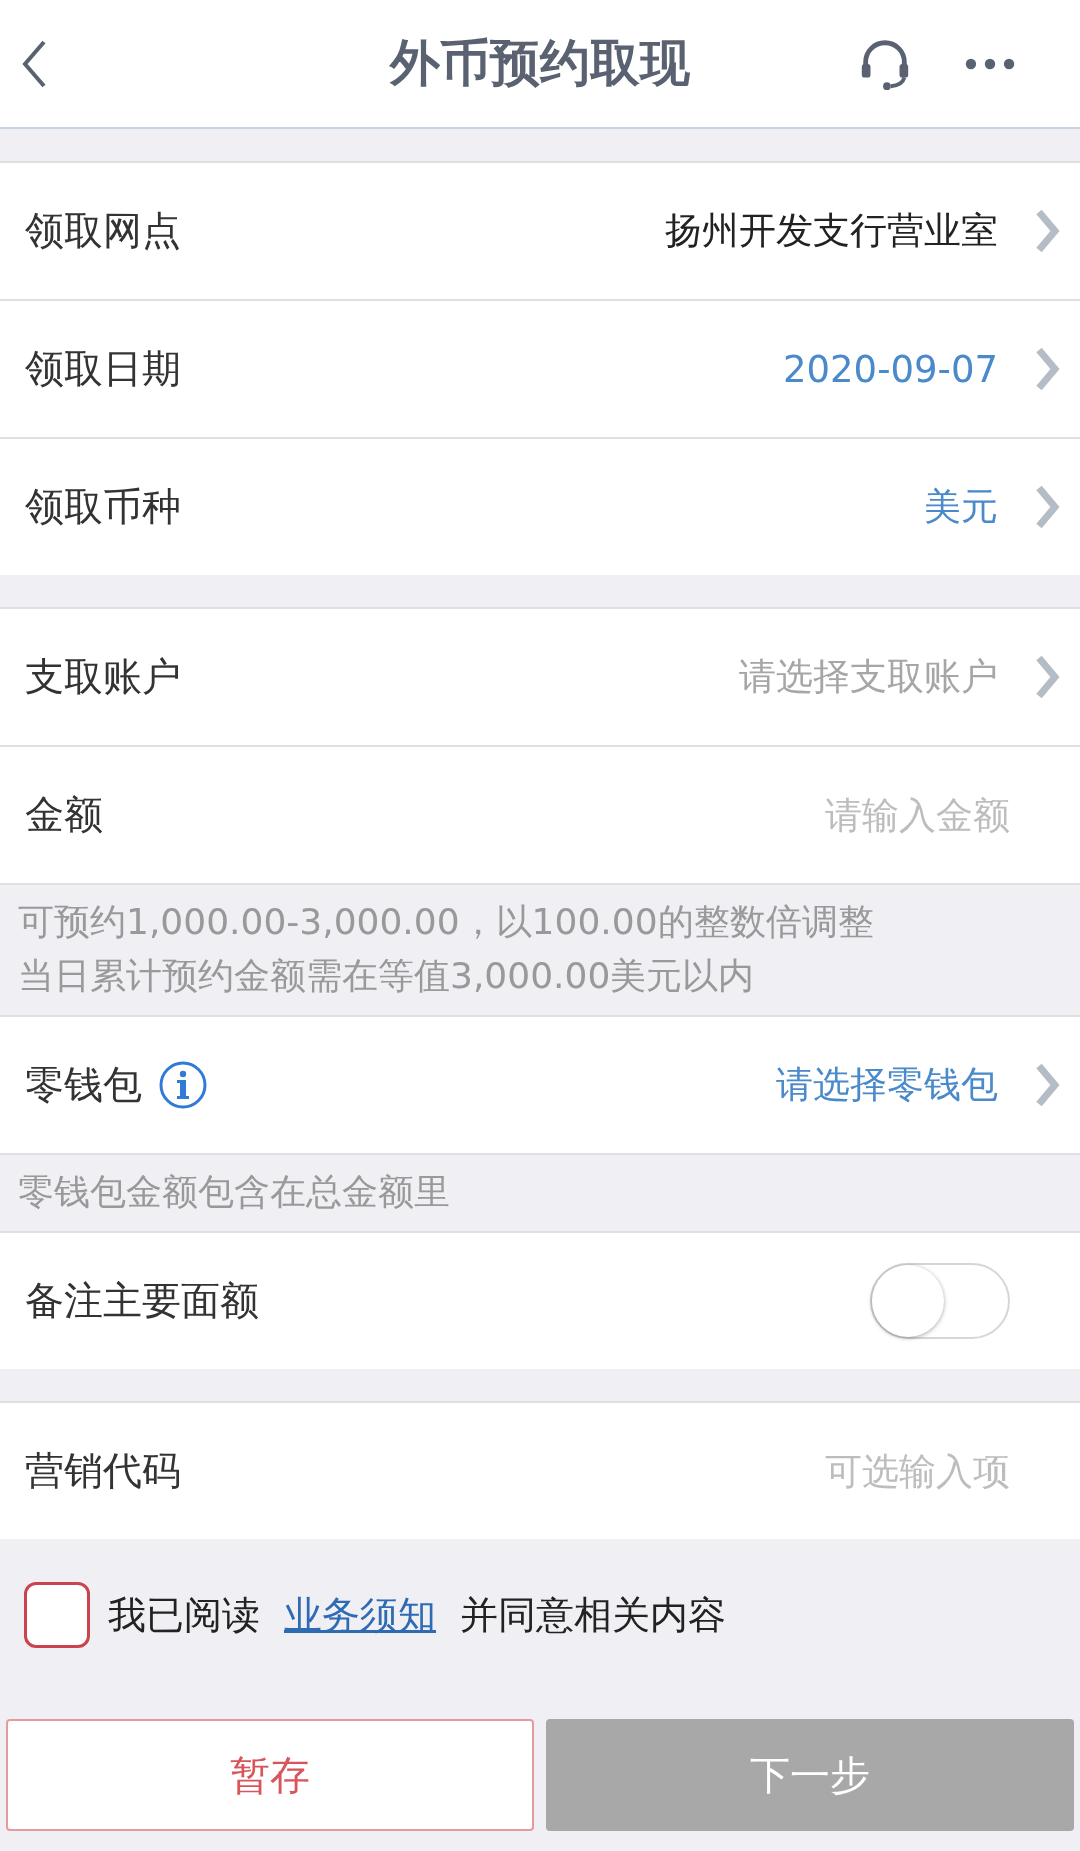 The image size is (1080, 1851). Describe the element at coordinates (64, 815) in the screenshot. I see `row-label: 金额` at that location.